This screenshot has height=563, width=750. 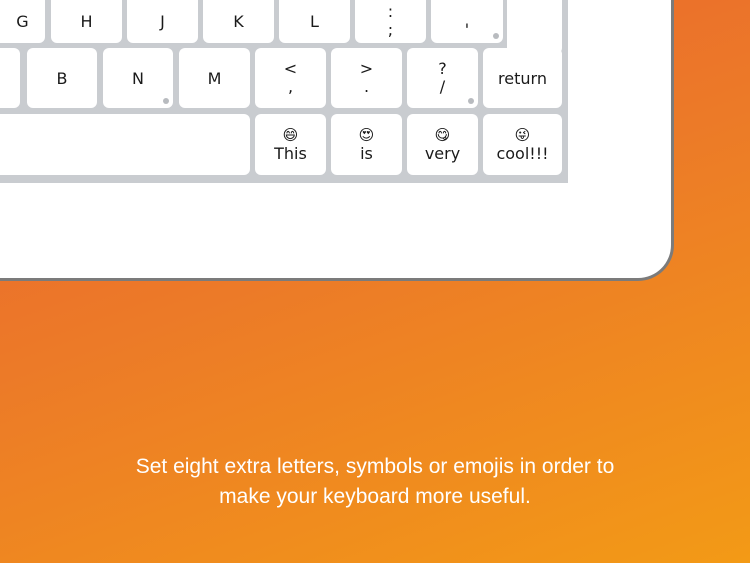 I want to click on key-label: G, so click(x=22, y=21).